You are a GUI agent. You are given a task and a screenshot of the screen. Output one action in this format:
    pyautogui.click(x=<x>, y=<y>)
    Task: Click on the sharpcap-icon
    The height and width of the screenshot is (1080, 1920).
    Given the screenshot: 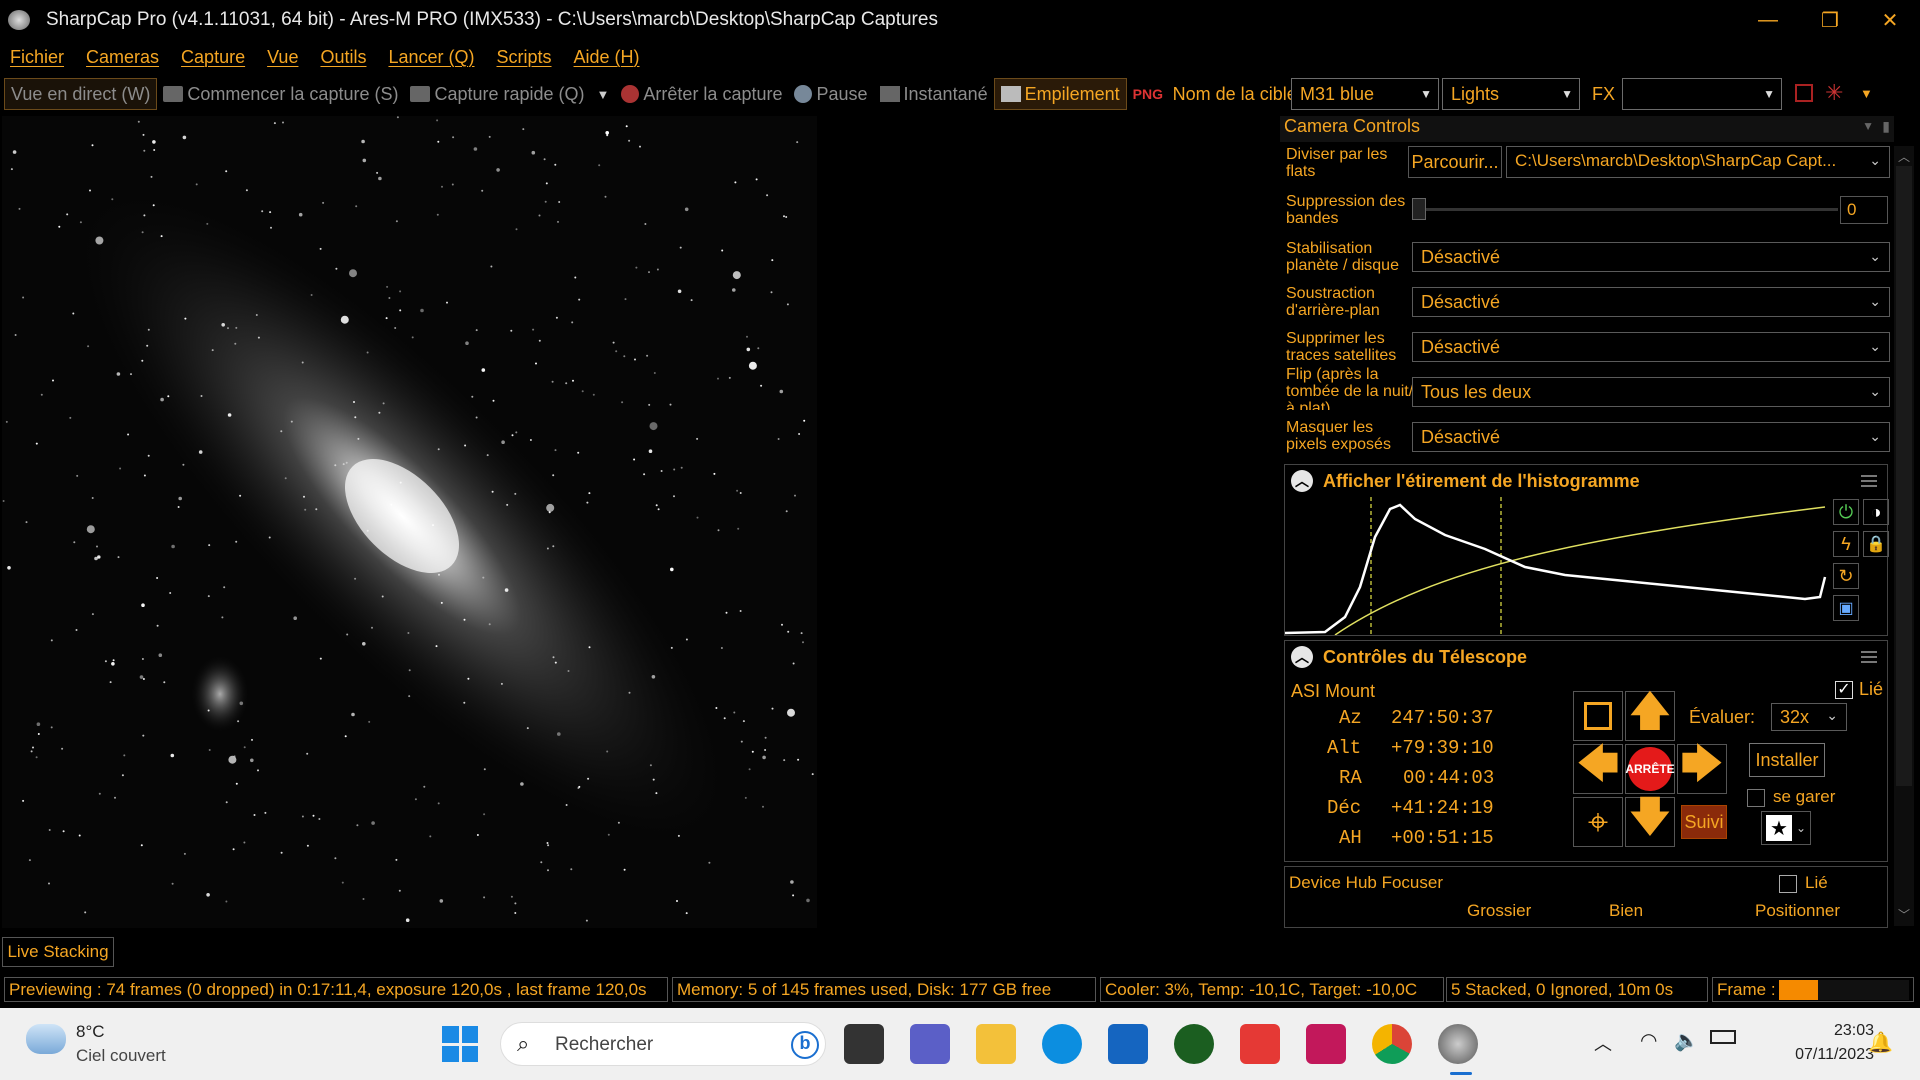 What is the action you would take?
    pyautogui.click(x=1458, y=1044)
    